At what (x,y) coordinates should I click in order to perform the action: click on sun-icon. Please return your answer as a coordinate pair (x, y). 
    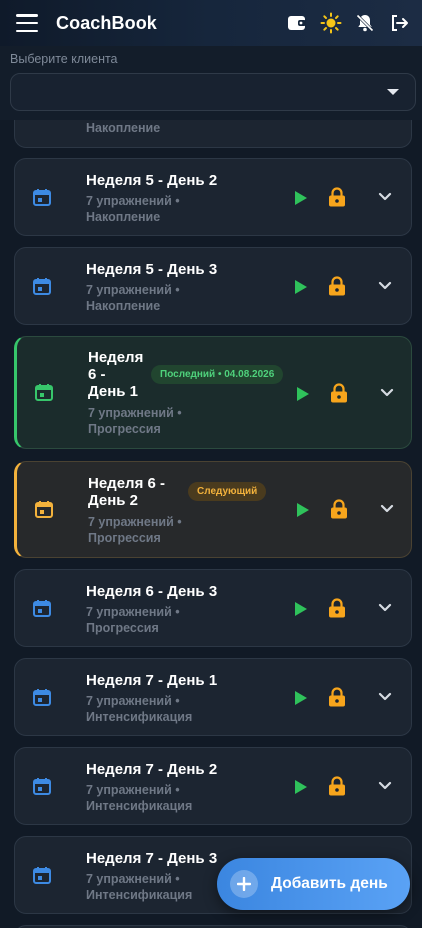
    Looking at the image, I should click on (331, 23).